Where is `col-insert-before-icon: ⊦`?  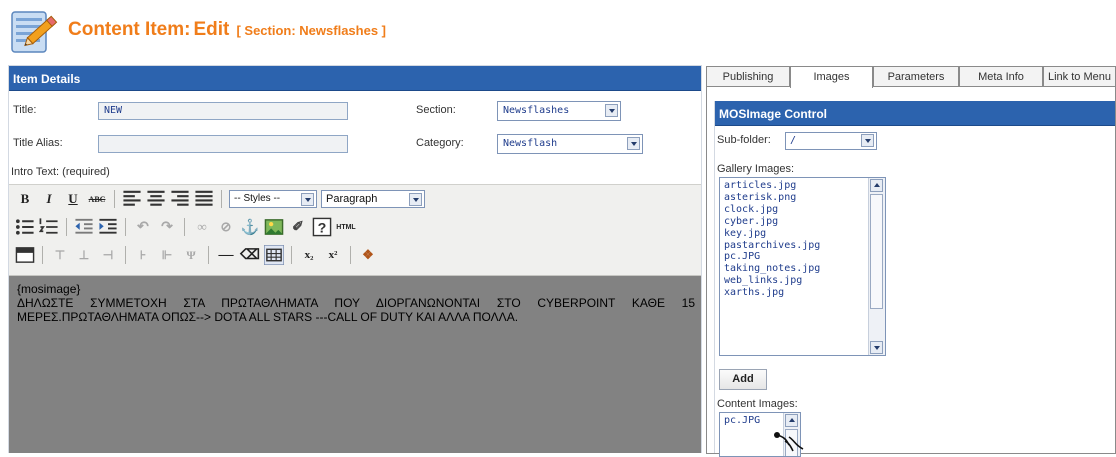
col-insert-before-icon: ⊦ is located at coordinates (143, 255).